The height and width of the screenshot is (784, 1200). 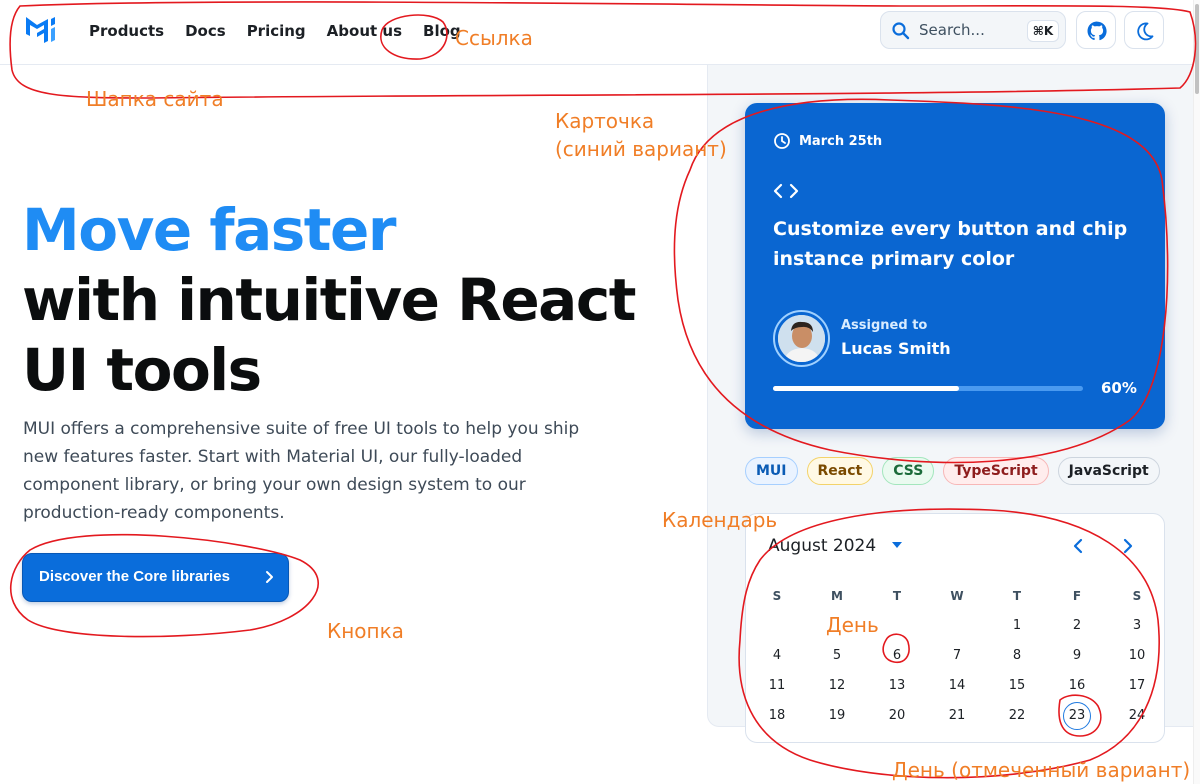 I want to click on calendar-day: 14, so click(x=957, y=686).